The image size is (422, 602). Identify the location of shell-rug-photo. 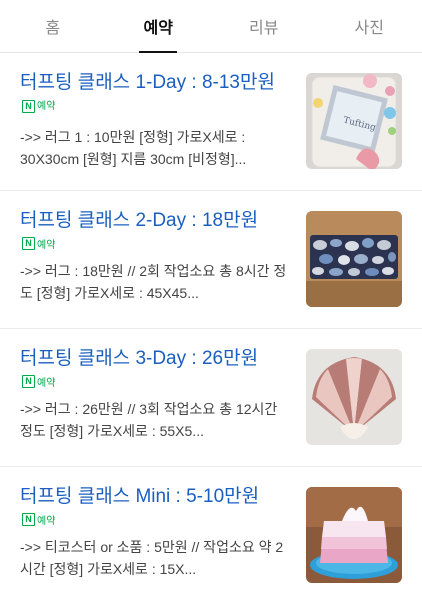
(354, 397).